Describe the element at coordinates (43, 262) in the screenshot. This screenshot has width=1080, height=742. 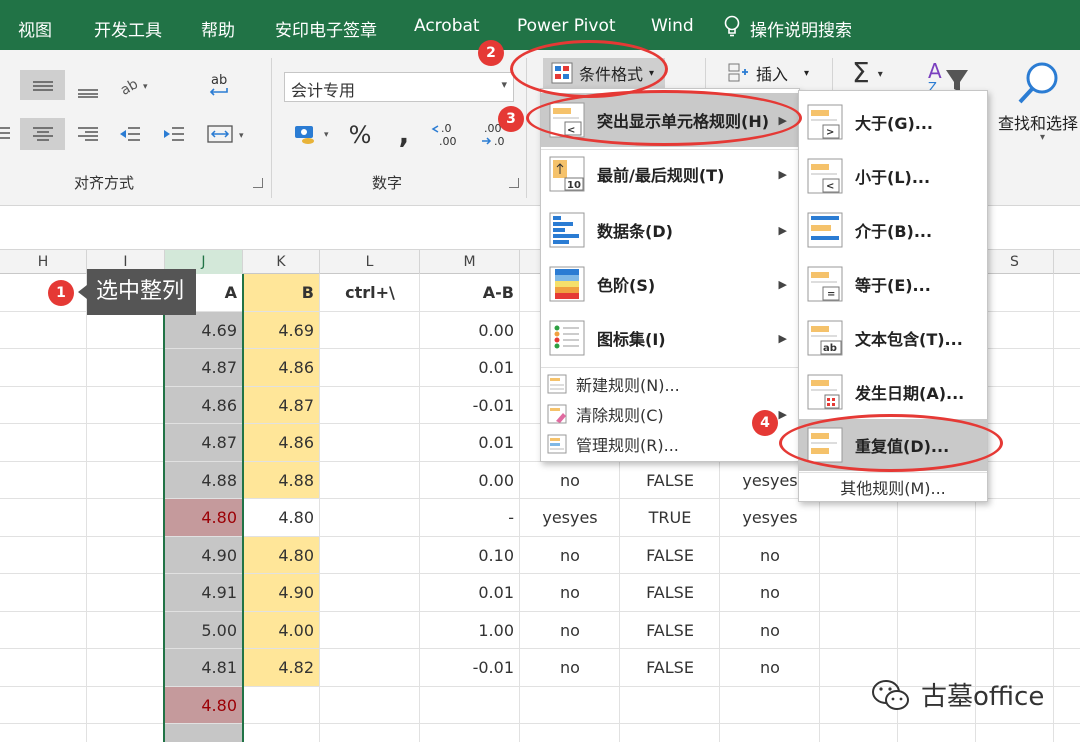
I see `column-header-h: H` at that location.